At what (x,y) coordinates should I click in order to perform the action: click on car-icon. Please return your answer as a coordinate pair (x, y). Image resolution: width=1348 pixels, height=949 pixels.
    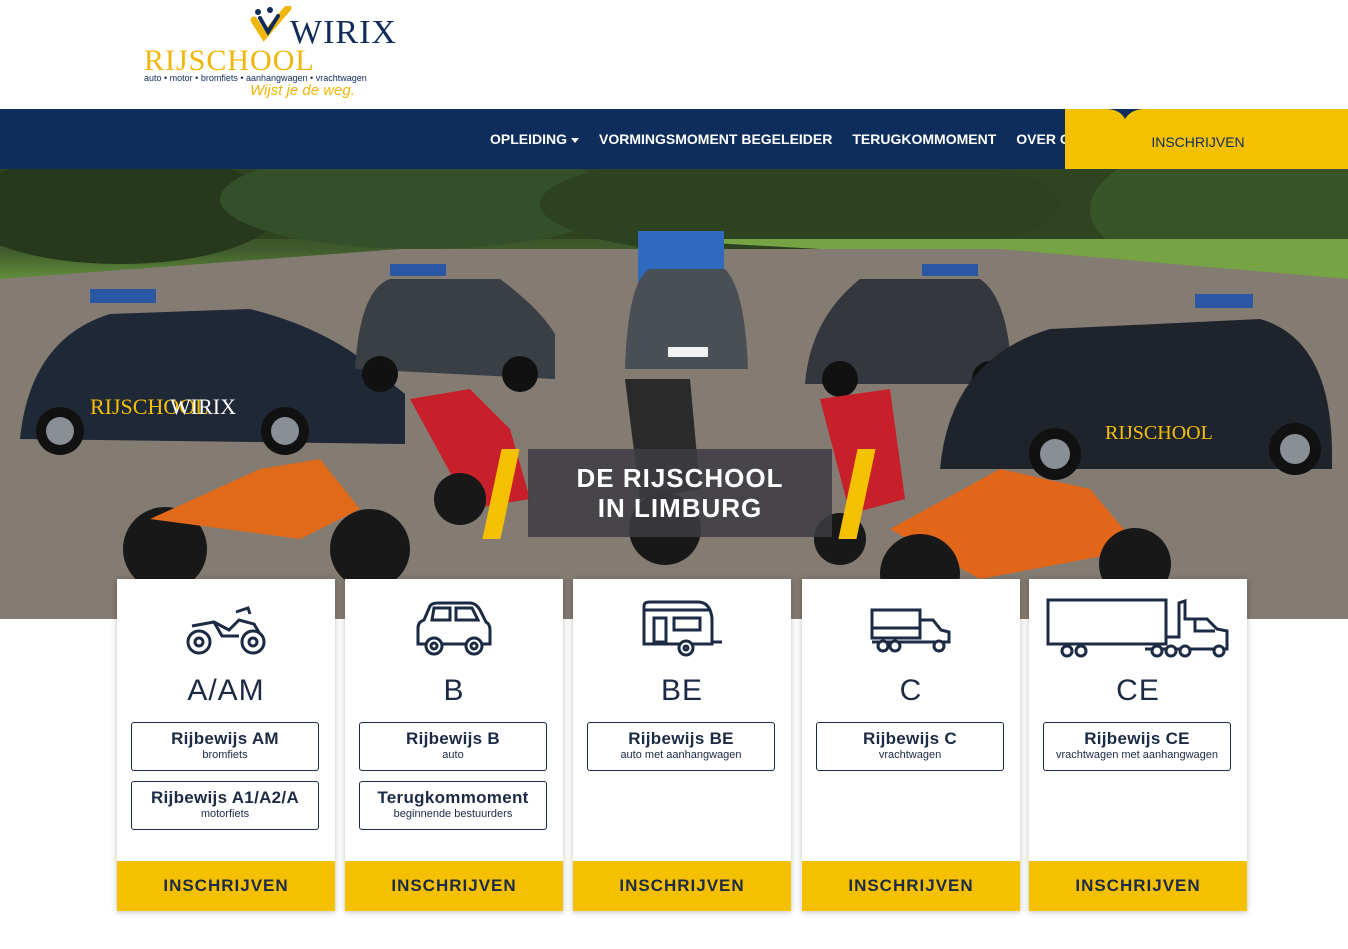
    Looking at the image, I should click on (454, 628).